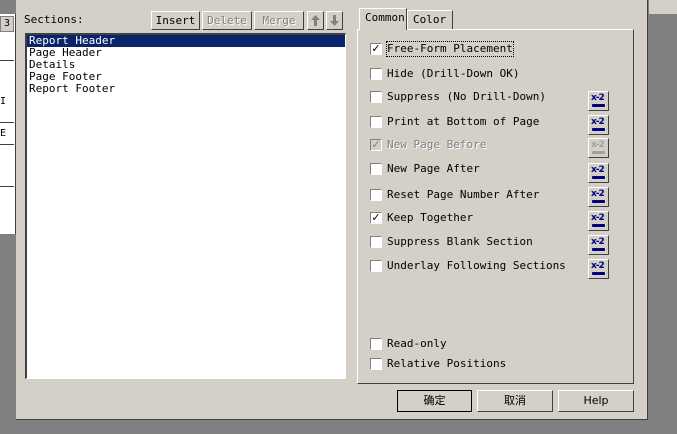 This screenshot has width=677, height=434. I want to click on option-label: Hide (Drill-Down OK), so click(453, 73).